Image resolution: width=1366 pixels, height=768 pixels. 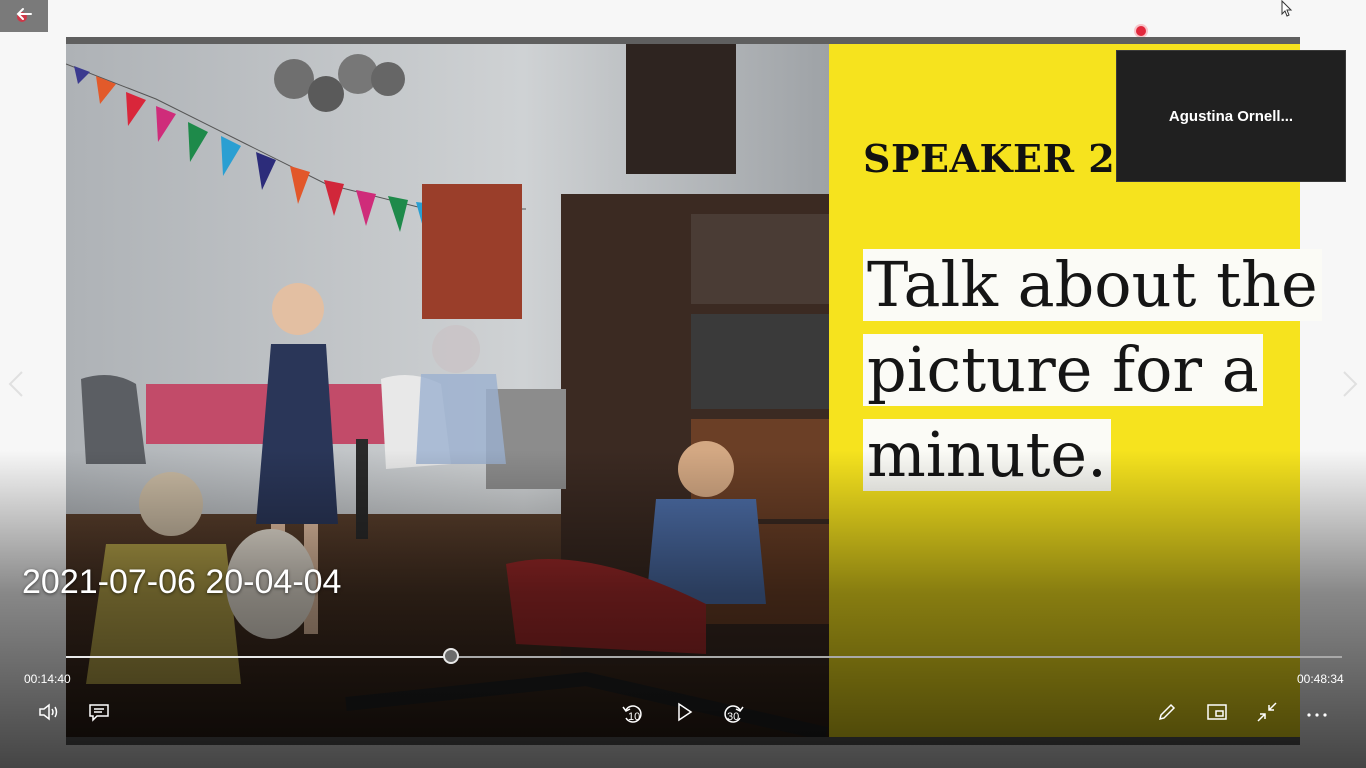 I want to click on mouse-pointer-icon, so click(x=1287, y=11).